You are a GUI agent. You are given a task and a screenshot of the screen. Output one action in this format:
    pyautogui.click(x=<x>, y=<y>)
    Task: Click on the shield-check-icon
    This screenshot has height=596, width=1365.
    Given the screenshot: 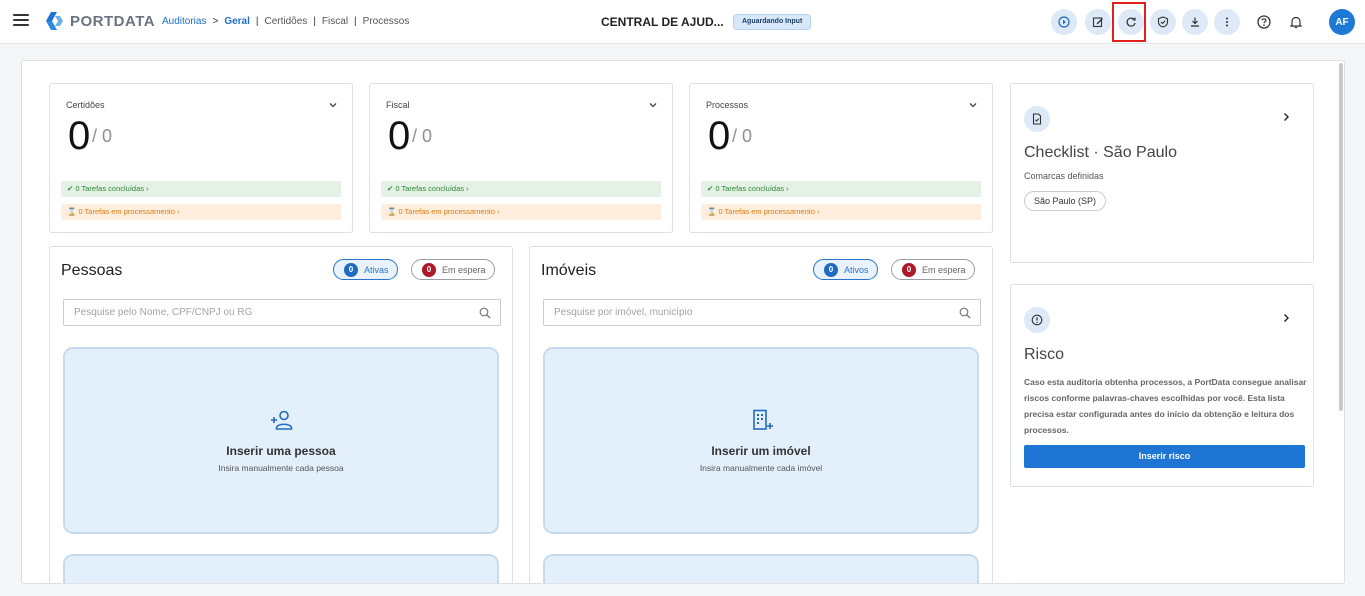 What is the action you would take?
    pyautogui.click(x=1163, y=22)
    